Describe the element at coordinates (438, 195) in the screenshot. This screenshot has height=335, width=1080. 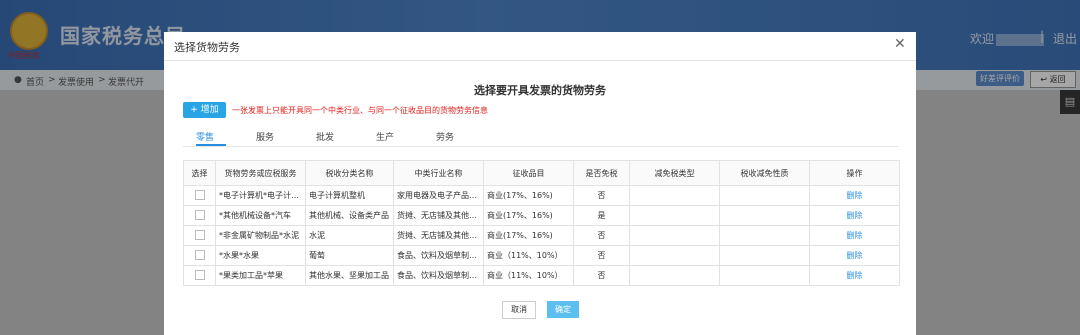
I see `cell-industry: 家用电器及电子产品零售` at that location.